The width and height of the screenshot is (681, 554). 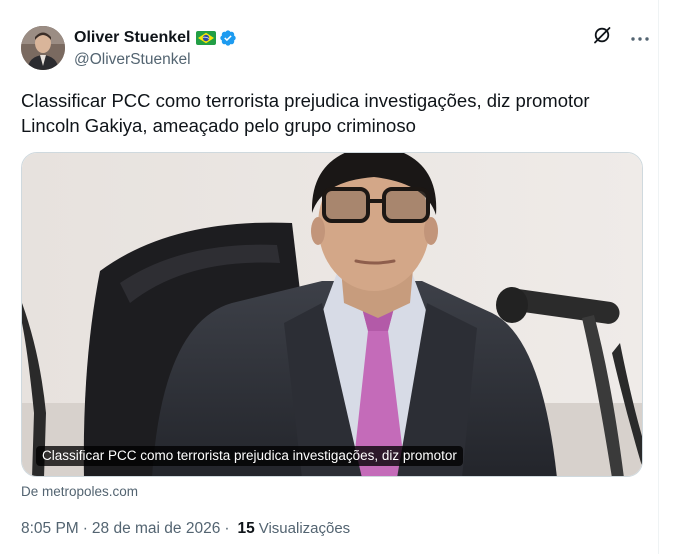 What do you see at coordinates (50, 529) in the screenshot?
I see `tweet-time: 8:05 PM` at bounding box center [50, 529].